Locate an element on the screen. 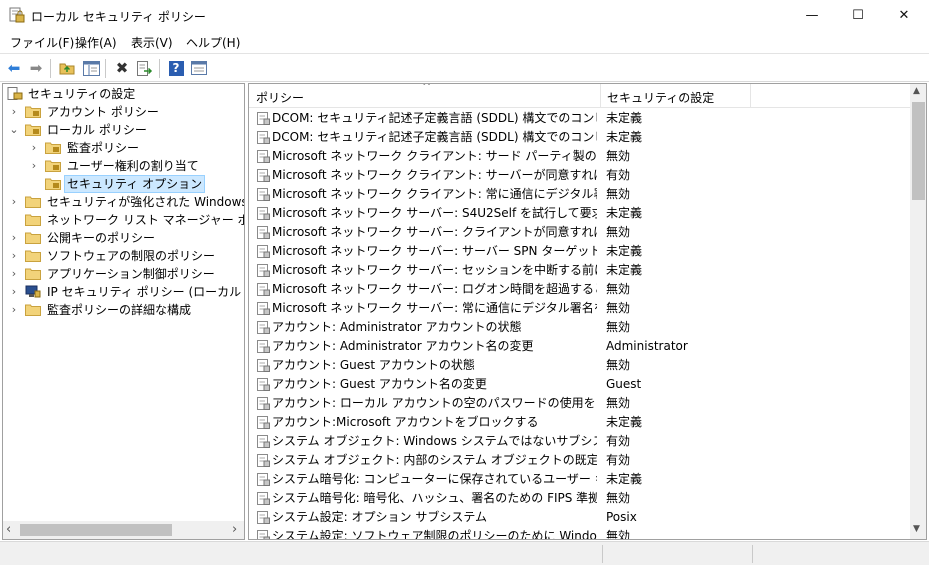 This screenshot has width=929, height=565. policy-name: アカウント: Guest アカウント名の変更 is located at coordinates (379, 384).